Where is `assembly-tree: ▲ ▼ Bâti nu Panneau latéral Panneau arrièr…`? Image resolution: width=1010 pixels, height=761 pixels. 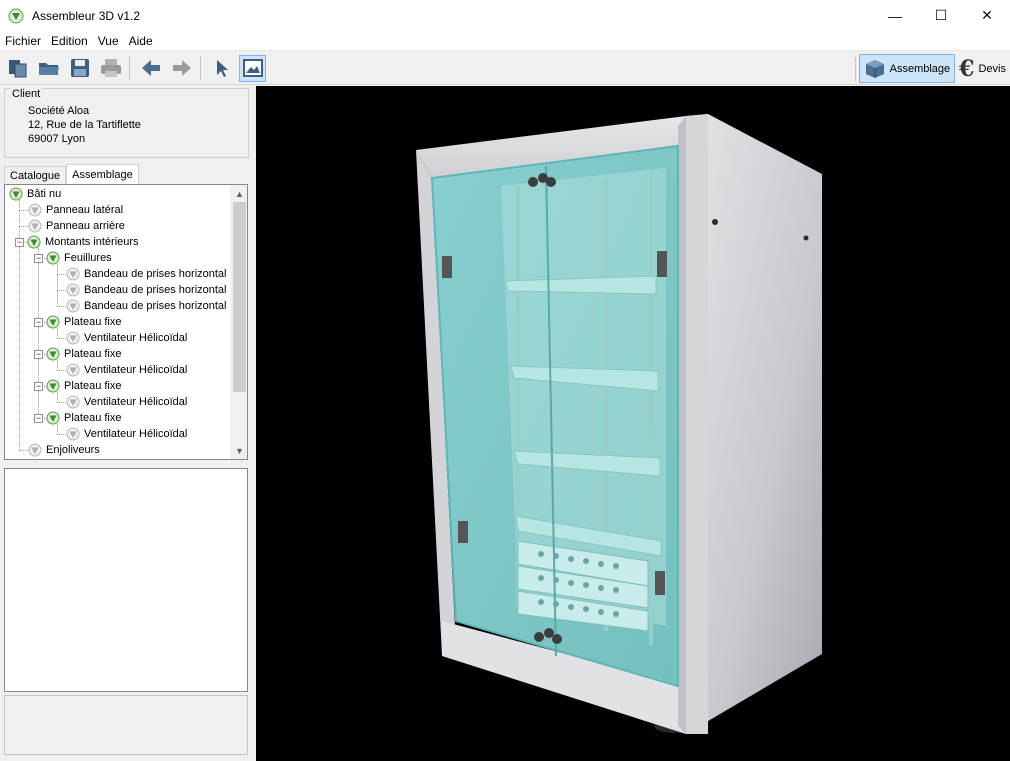
assembly-tree: ▲ ▼ Bâti nu Panneau latéral Panneau arrièr… is located at coordinates (126, 322).